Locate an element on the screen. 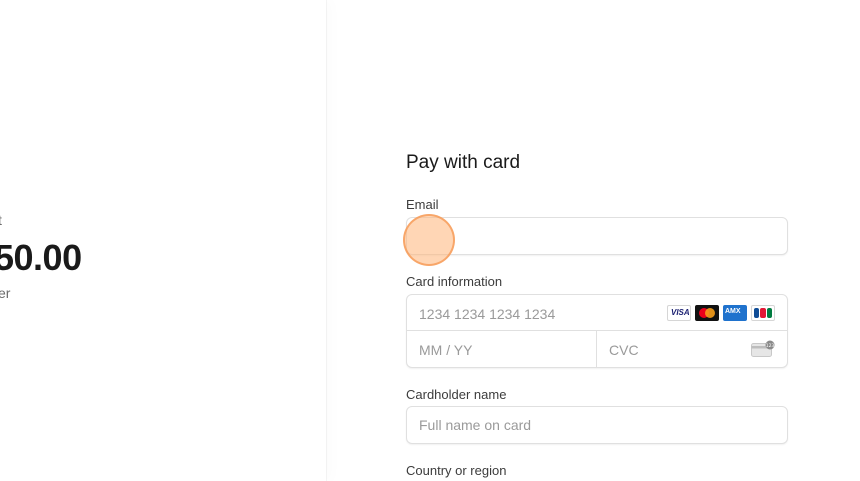  card-number-field: 1234 1234 1234 1234 VISA AMX is located at coordinates (597, 312).